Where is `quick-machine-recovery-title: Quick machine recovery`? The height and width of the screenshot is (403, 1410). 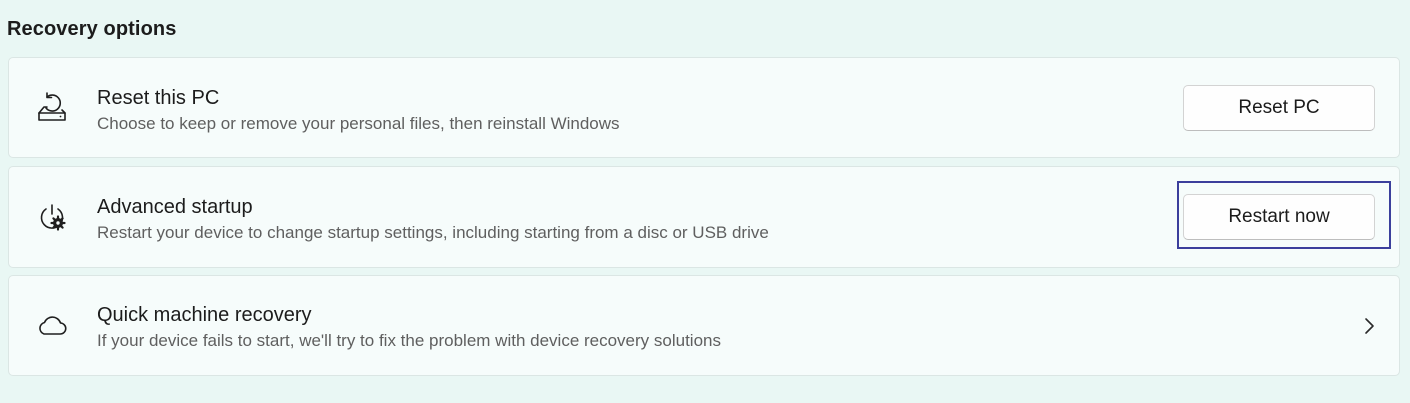
quick-machine-recovery-title: Quick machine recovery is located at coordinates (204, 315).